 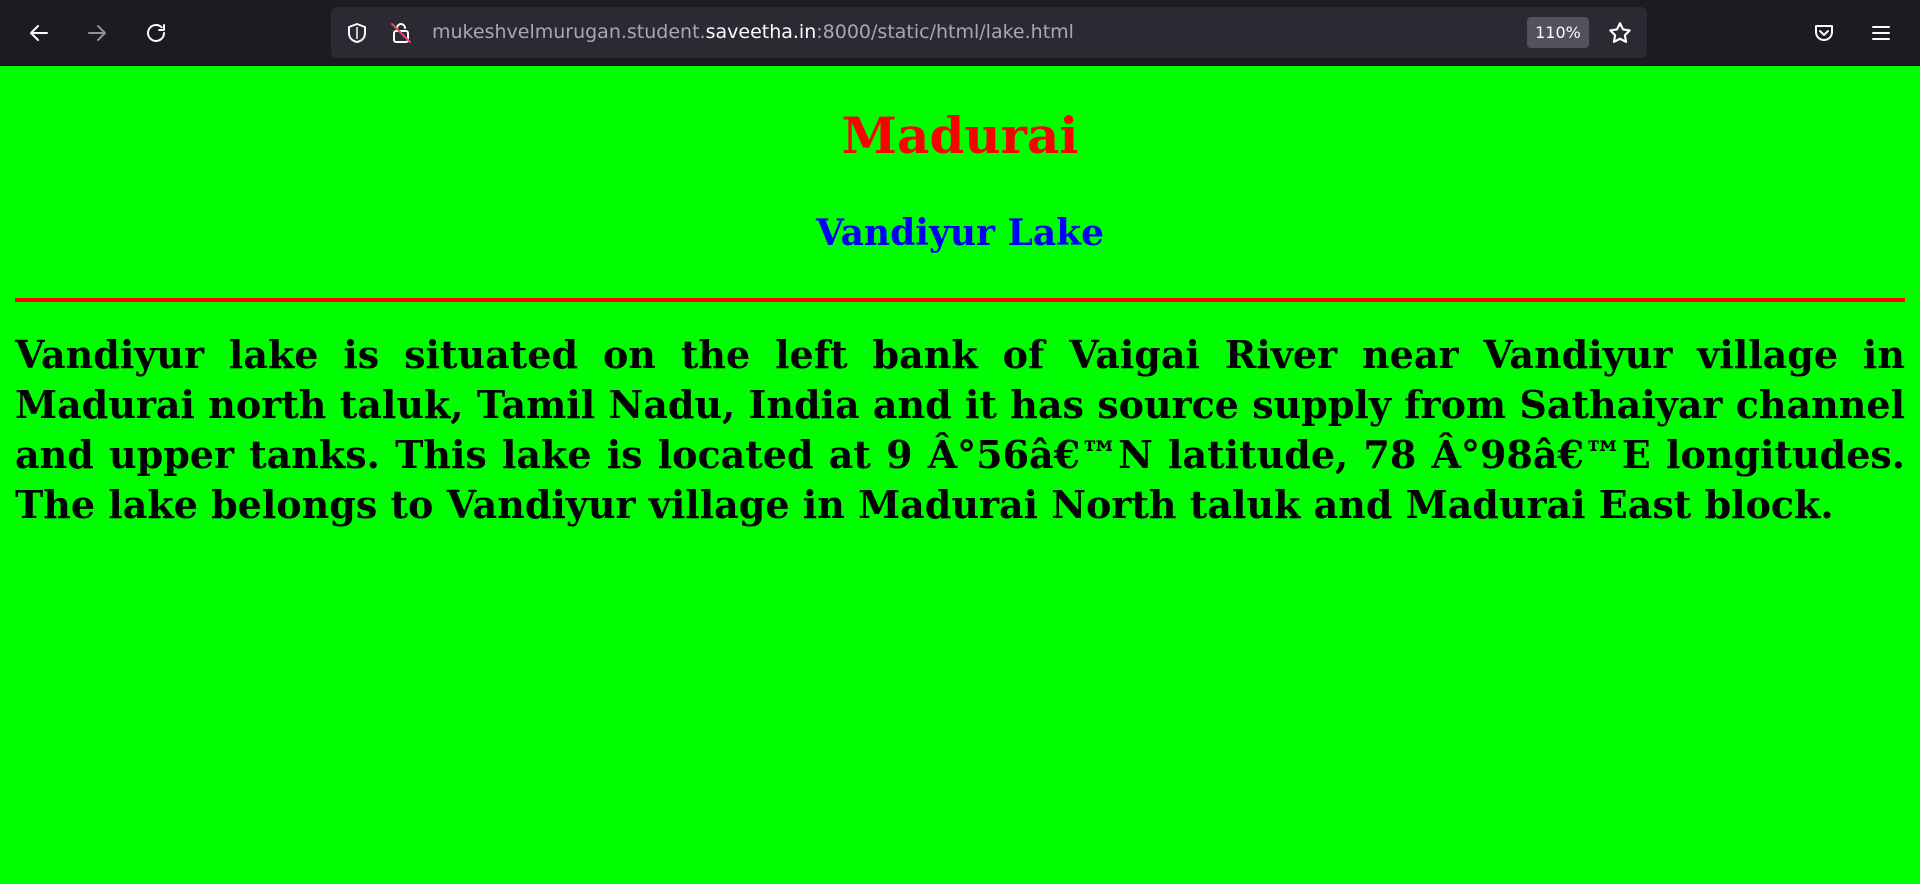 I want to click on reload-icon, so click(x=156, y=33).